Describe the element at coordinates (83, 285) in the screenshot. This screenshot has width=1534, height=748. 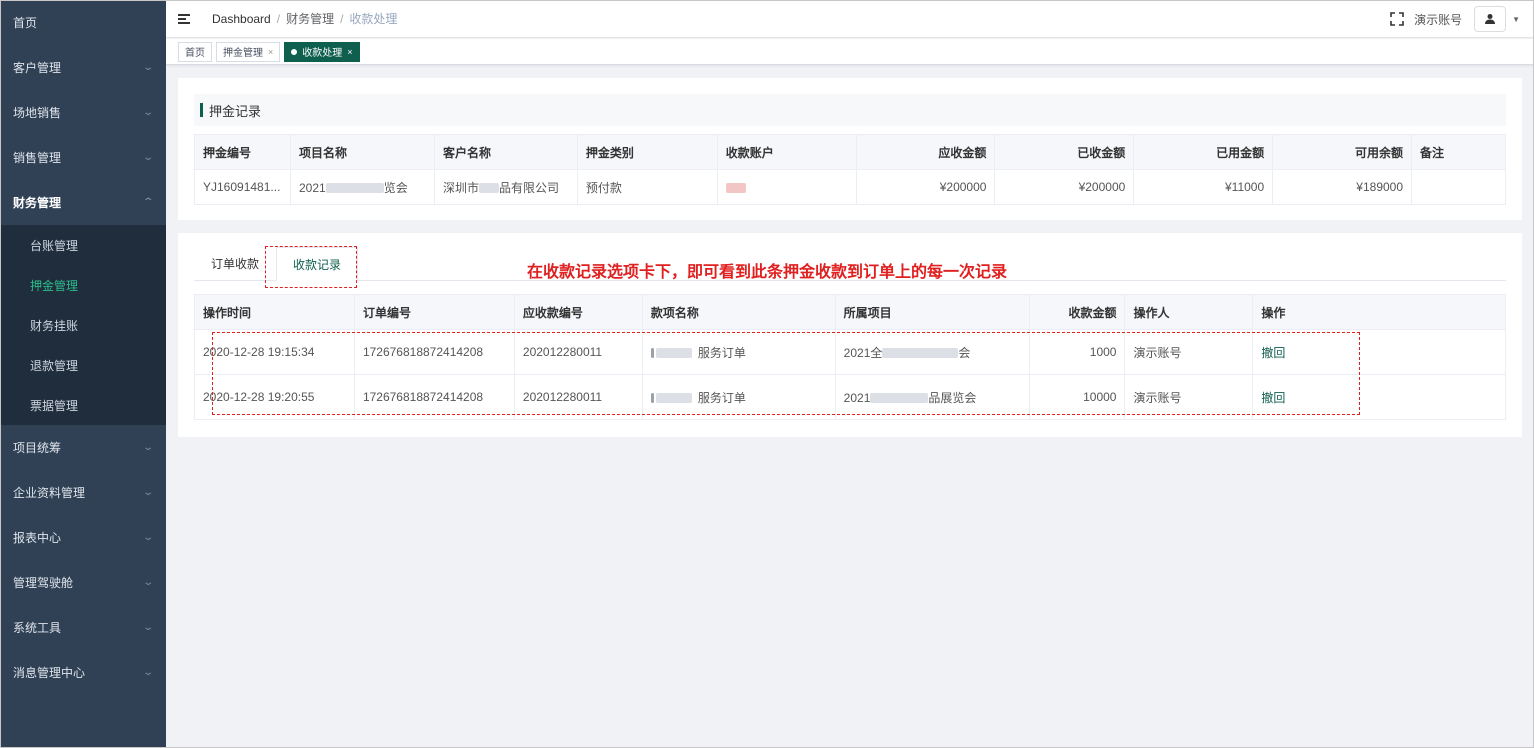
I see `sidebar-subitem-deposit: 押金管理` at that location.